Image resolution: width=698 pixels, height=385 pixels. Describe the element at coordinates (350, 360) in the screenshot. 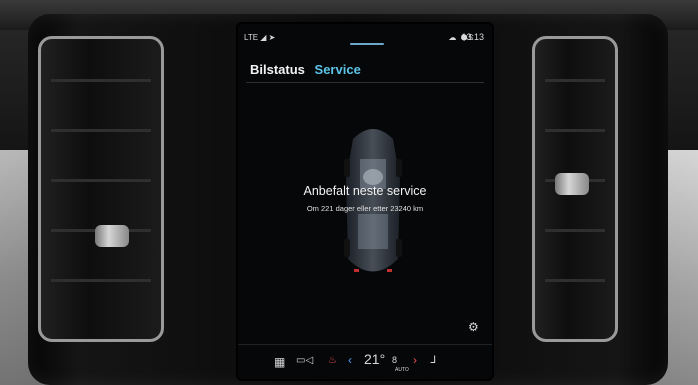

I see `temp-down-chevron-icon: ‹` at that location.